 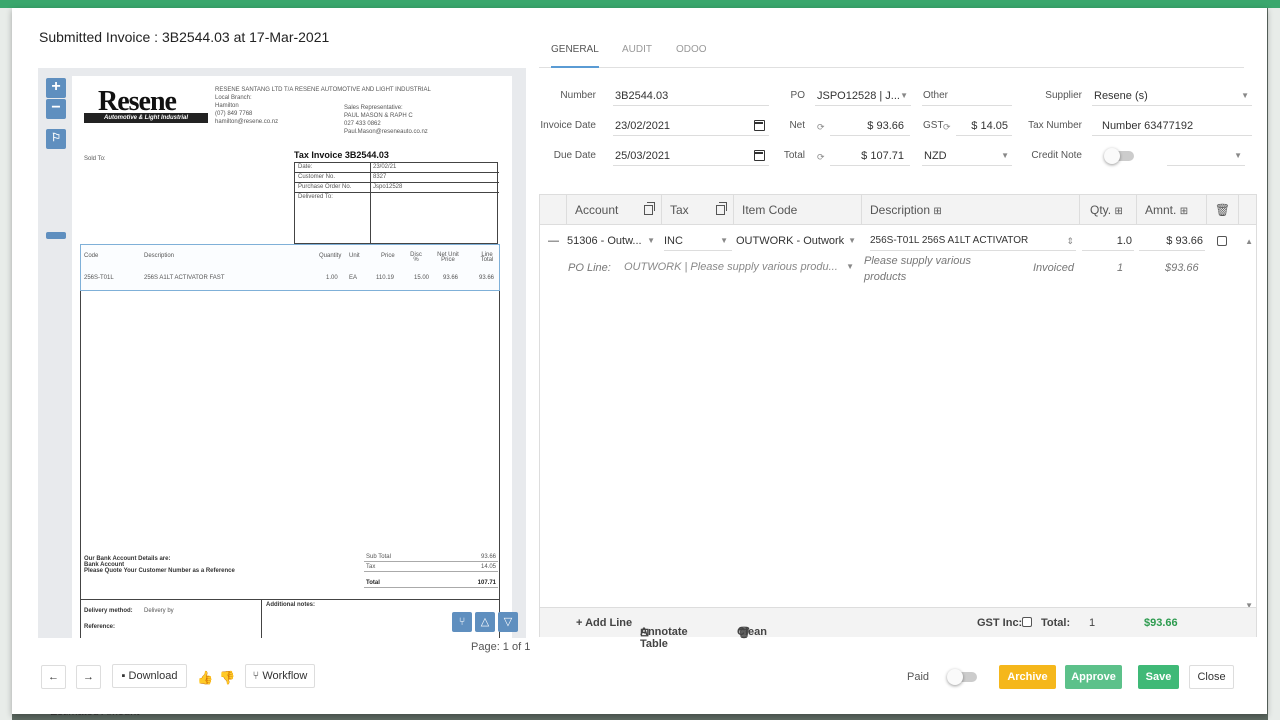 What do you see at coordinates (698, 210) in the screenshot?
I see `tax-column-header: Tax` at bounding box center [698, 210].